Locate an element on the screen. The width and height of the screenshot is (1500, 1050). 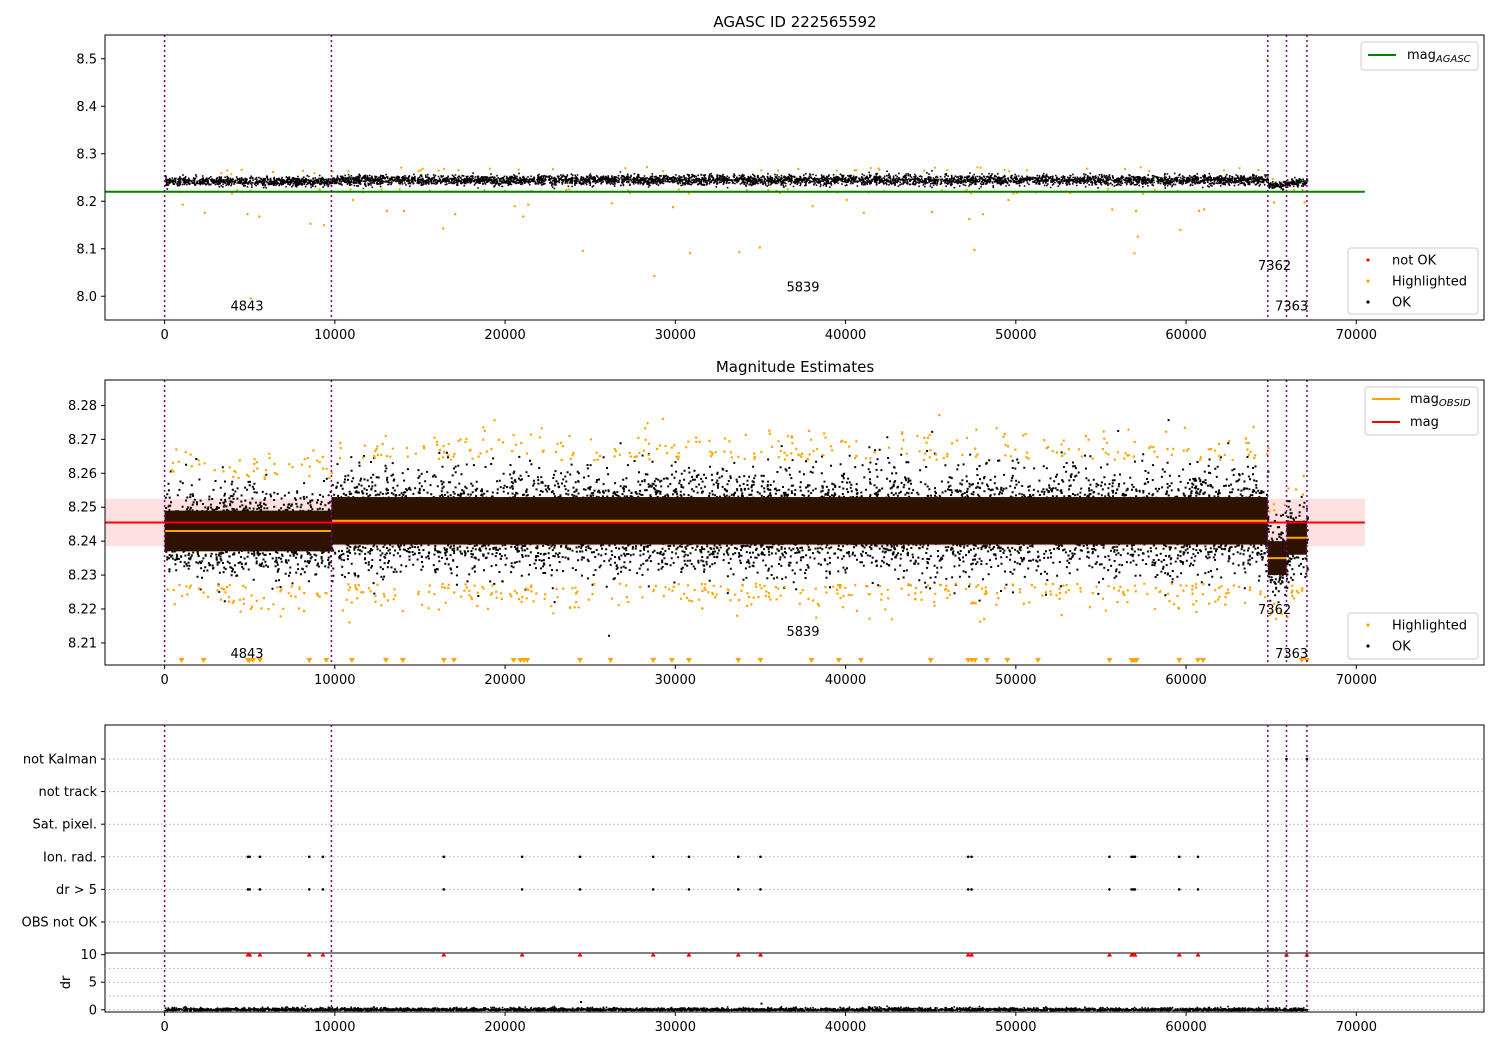
y-tick-label: 8.25 is located at coordinates (82, 508).